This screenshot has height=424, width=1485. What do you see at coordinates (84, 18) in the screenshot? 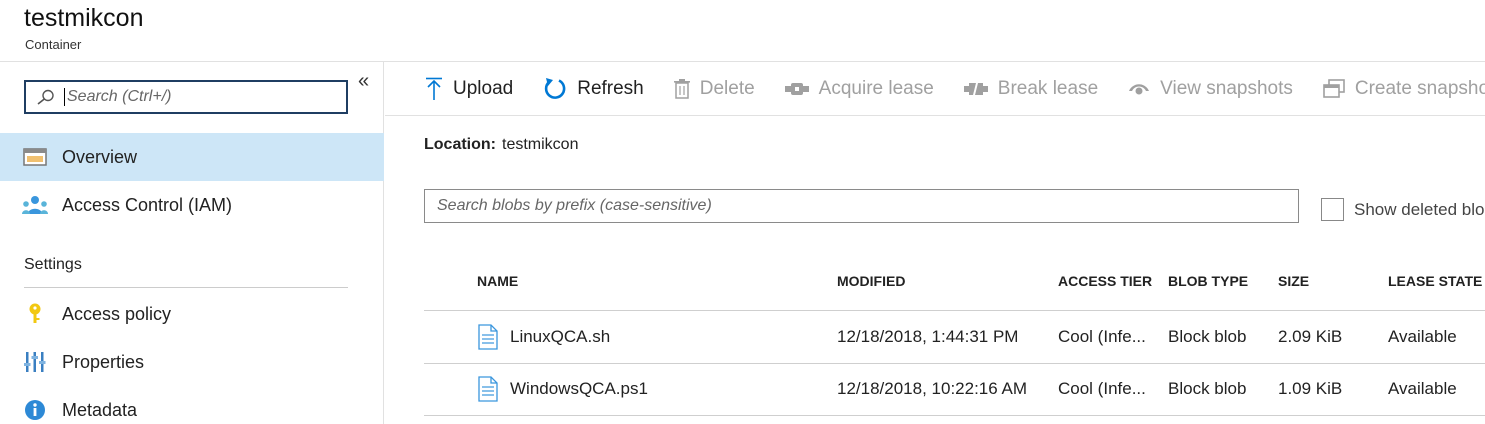
I see `page-title: testmikcon` at bounding box center [84, 18].